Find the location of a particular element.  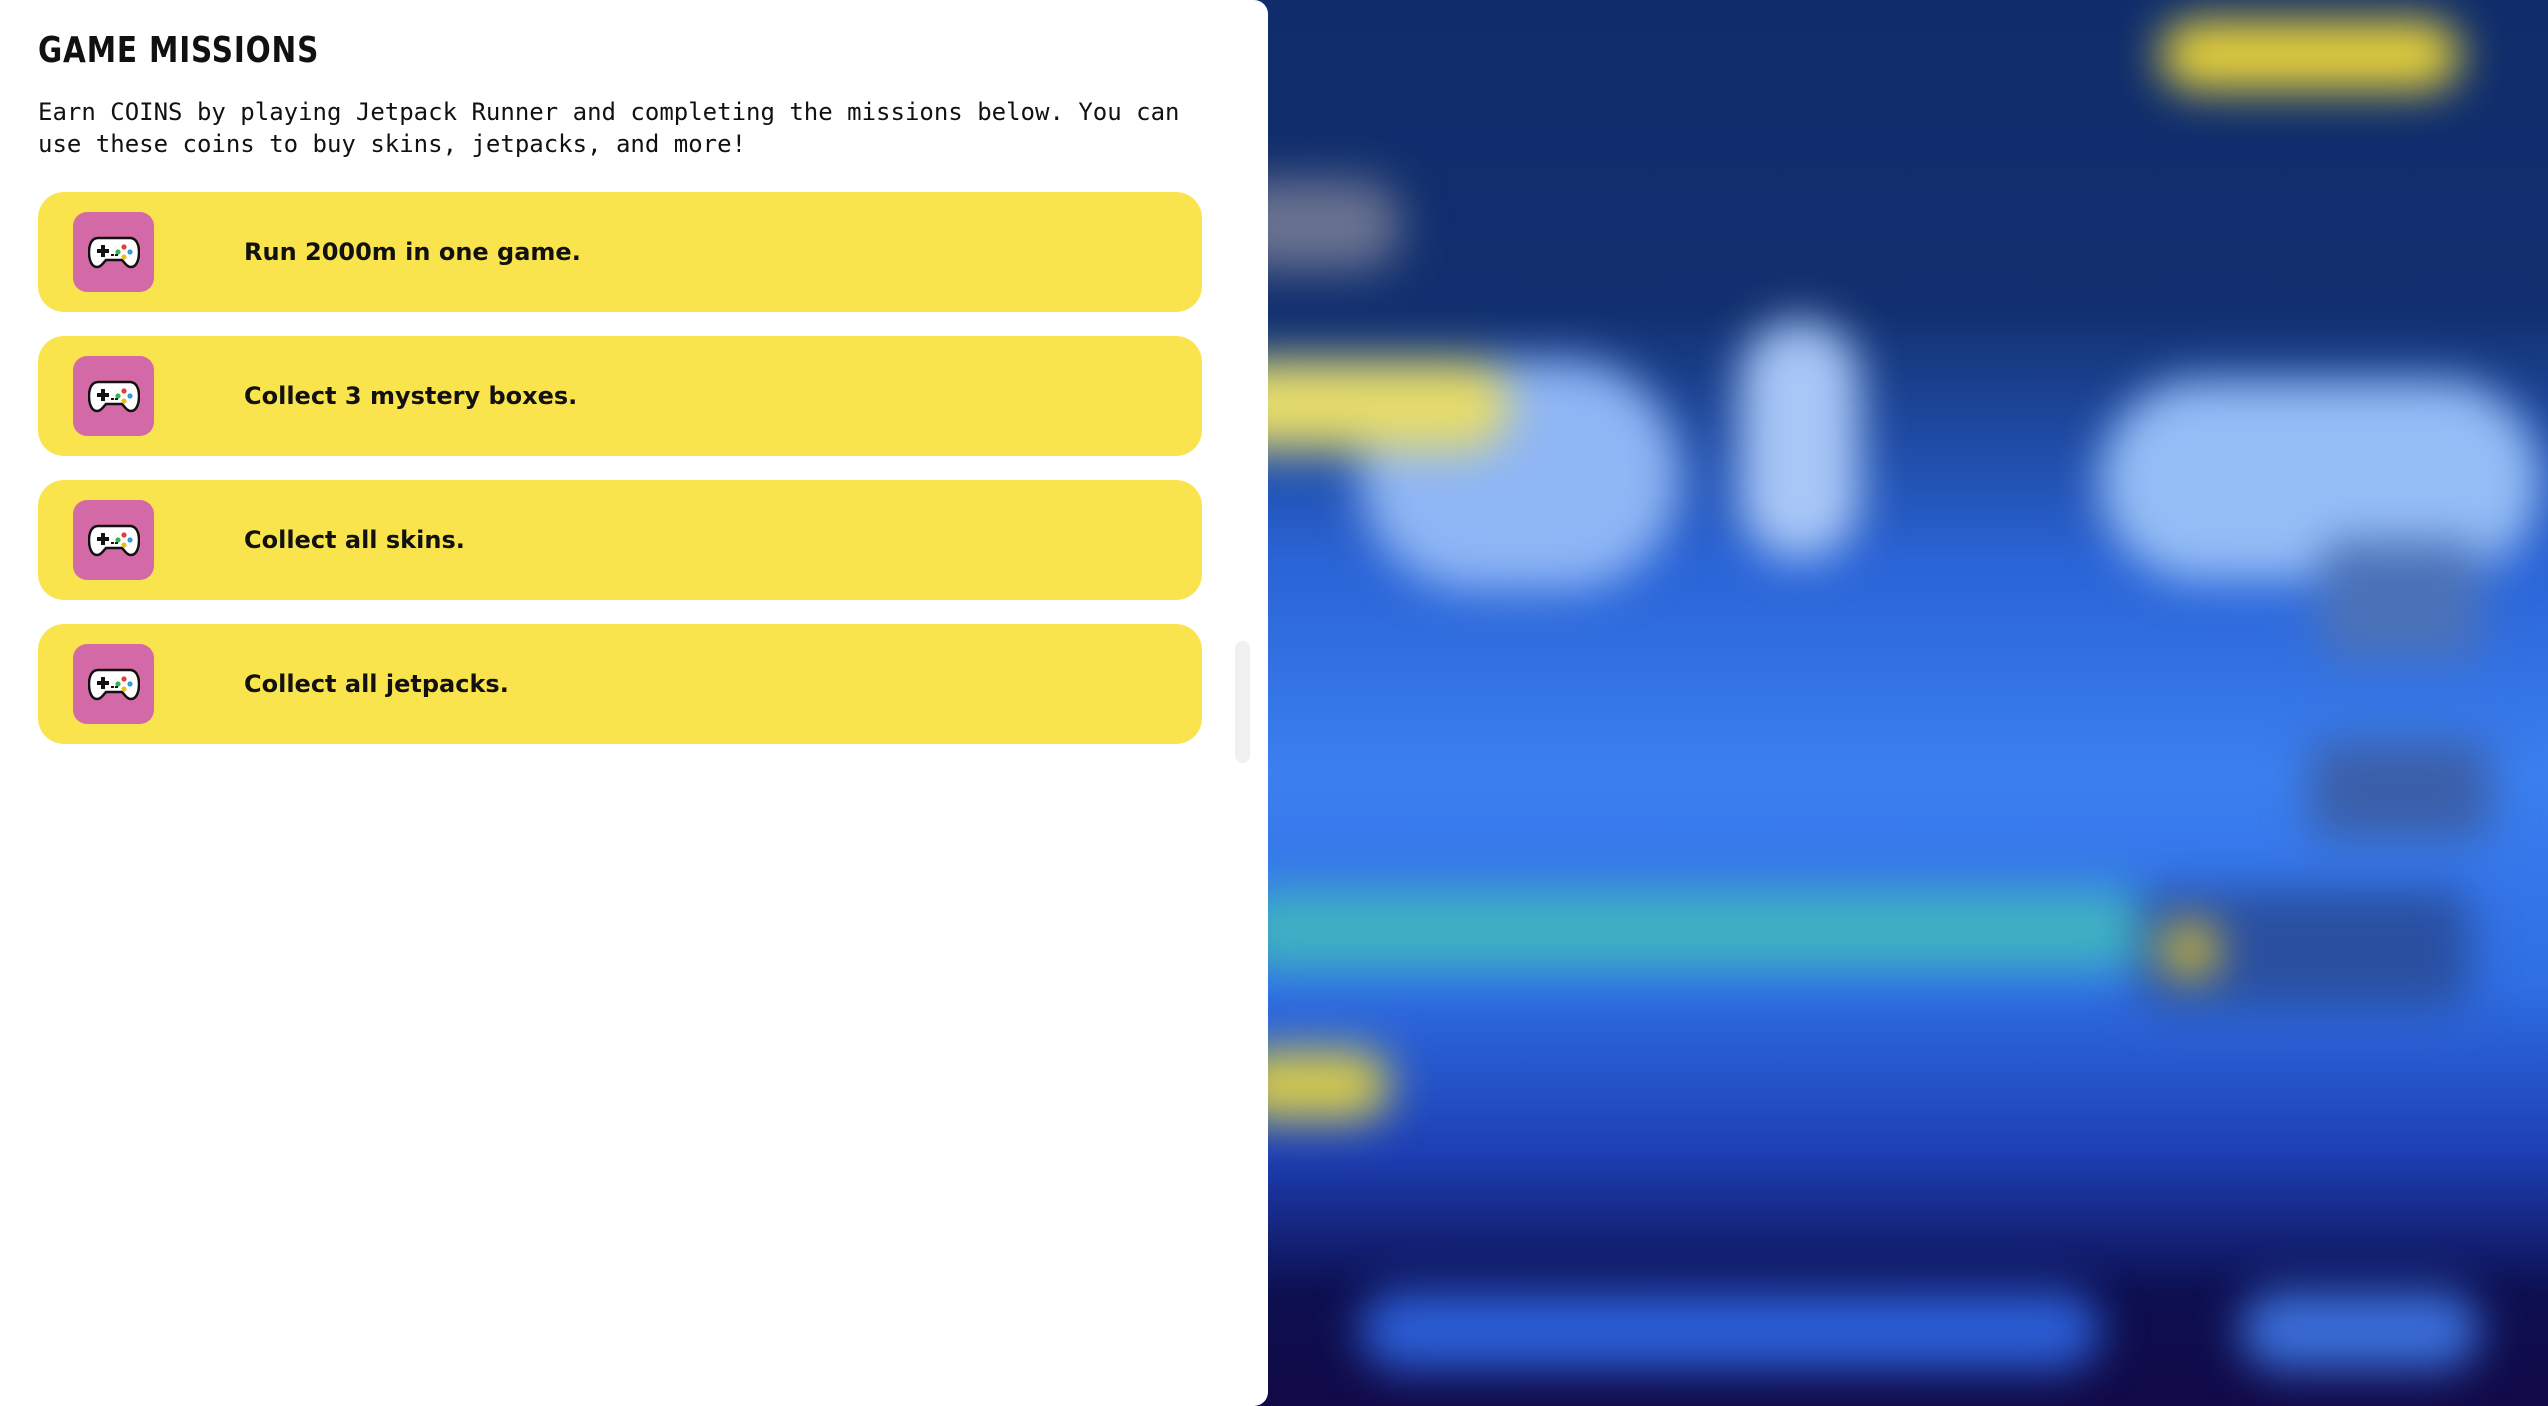

mission-label: Run 2000m in one game. is located at coordinates (412, 252).